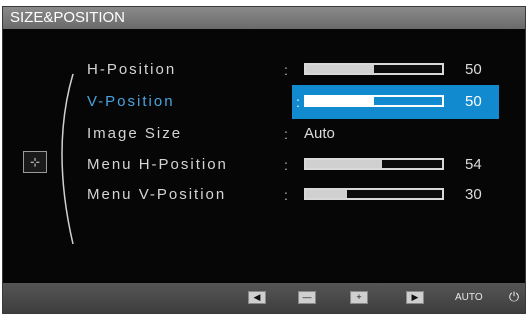 The width and height of the screenshot is (528, 316). What do you see at coordinates (264, 165) in the screenshot?
I see `menu-item-menu-h-position: Menu H-Position : 54` at bounding box center [264, 165].